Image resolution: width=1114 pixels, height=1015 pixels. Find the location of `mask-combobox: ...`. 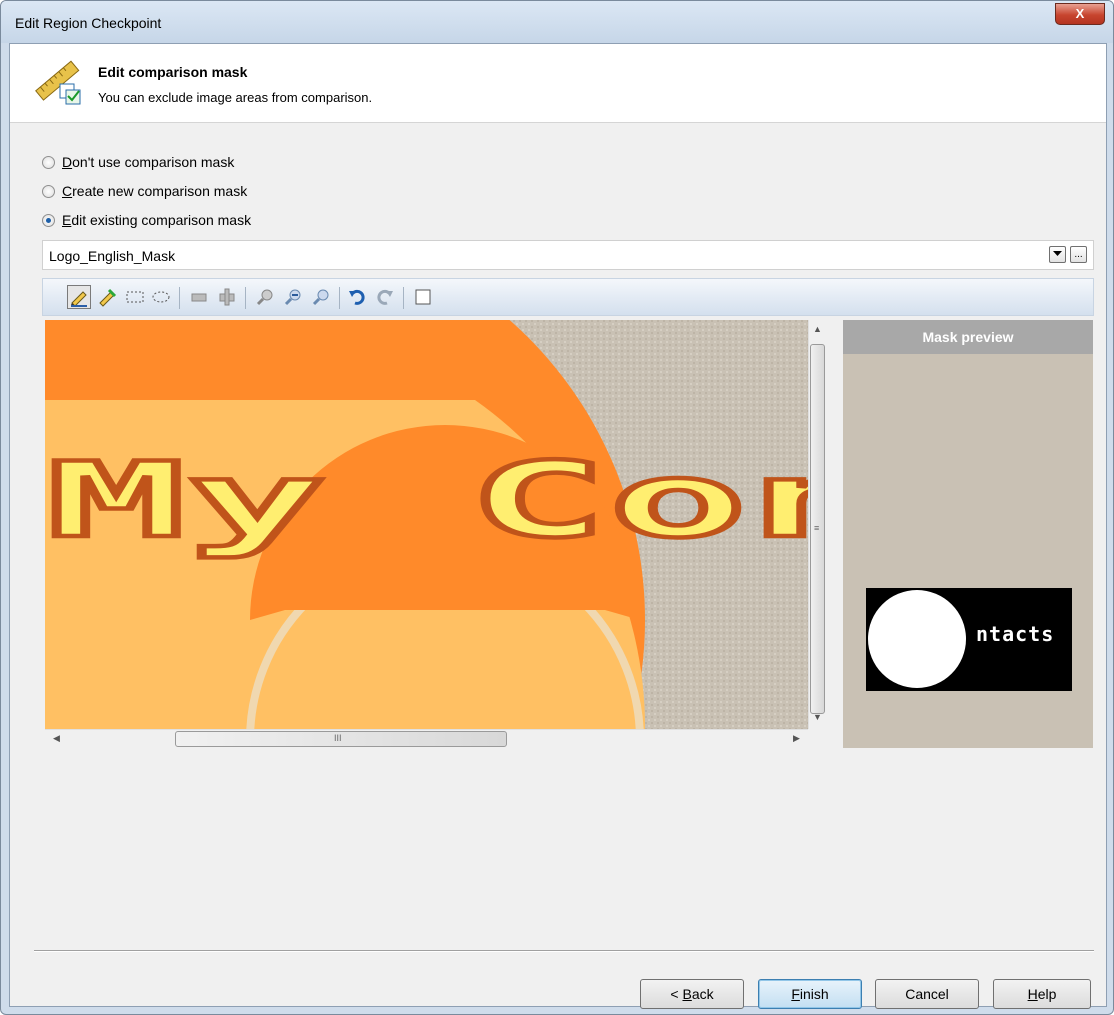

mask-combobox: ... is located at coordinates (568, 255).